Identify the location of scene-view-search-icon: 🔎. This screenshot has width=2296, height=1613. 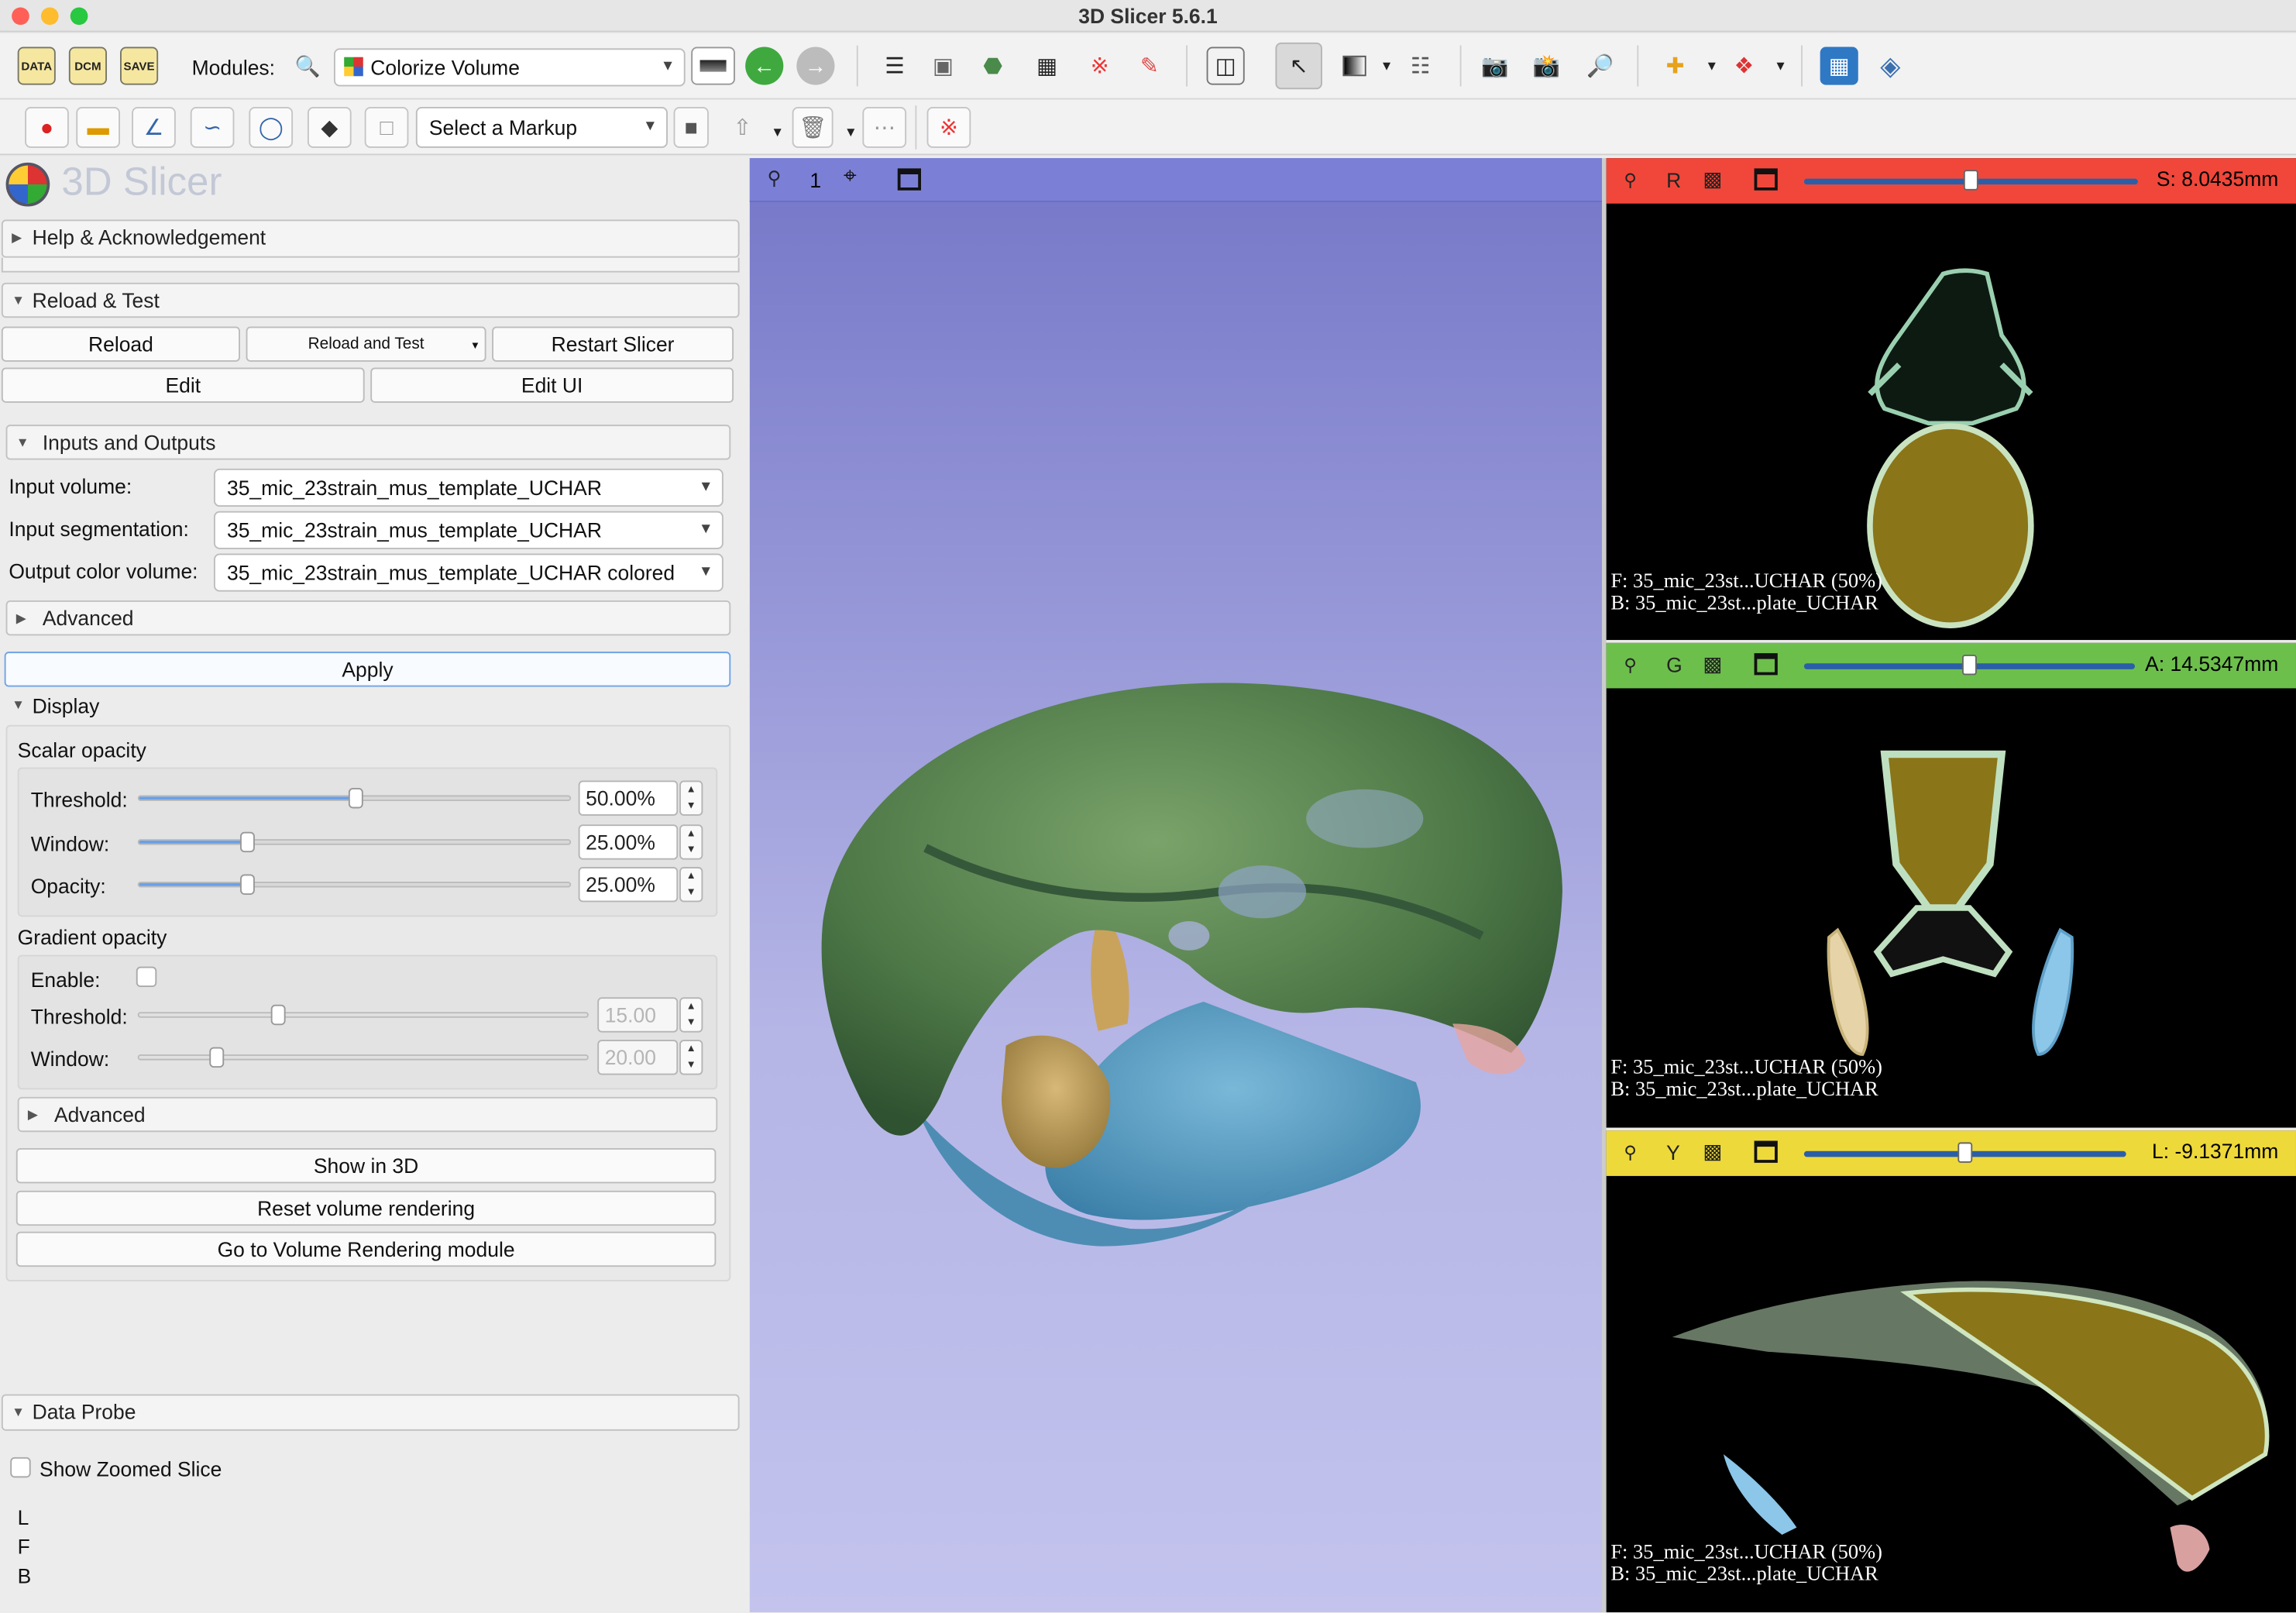
(1601, 65).